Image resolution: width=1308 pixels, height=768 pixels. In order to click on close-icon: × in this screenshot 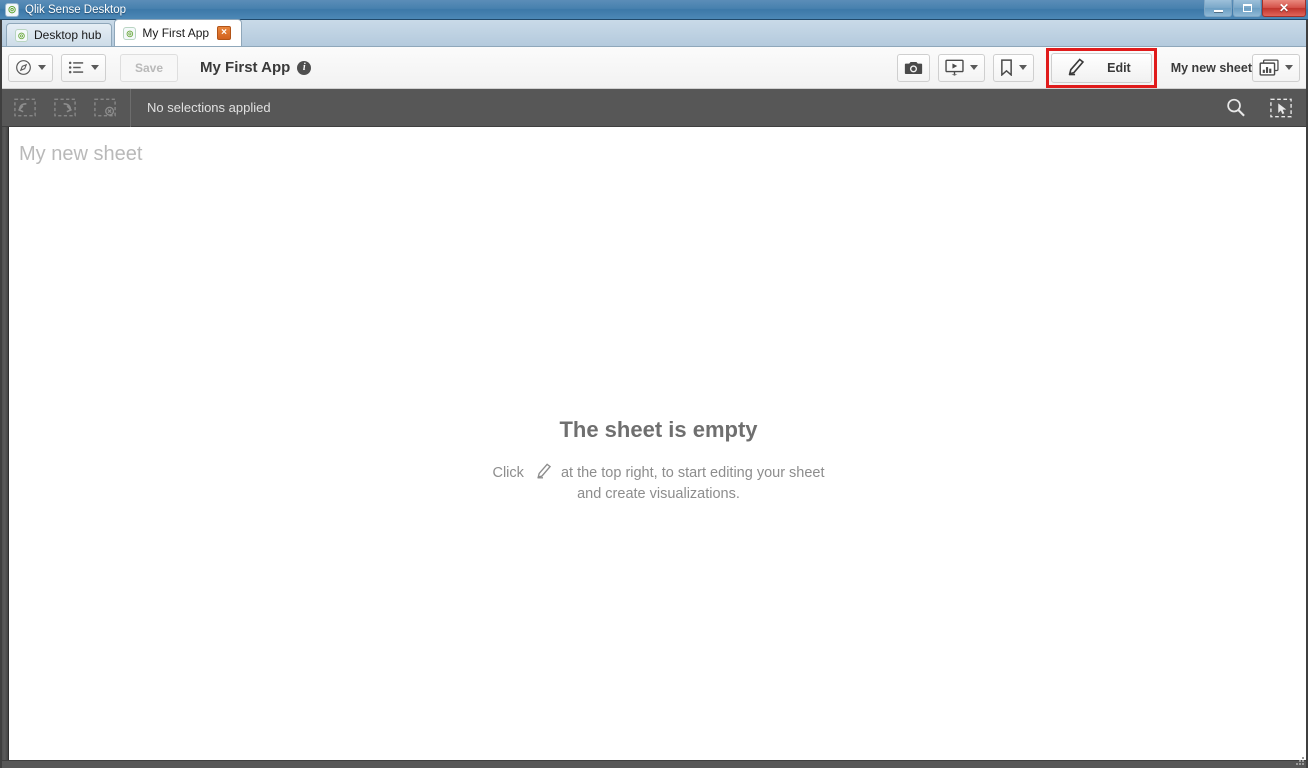, I will do `click(224, 33)`.